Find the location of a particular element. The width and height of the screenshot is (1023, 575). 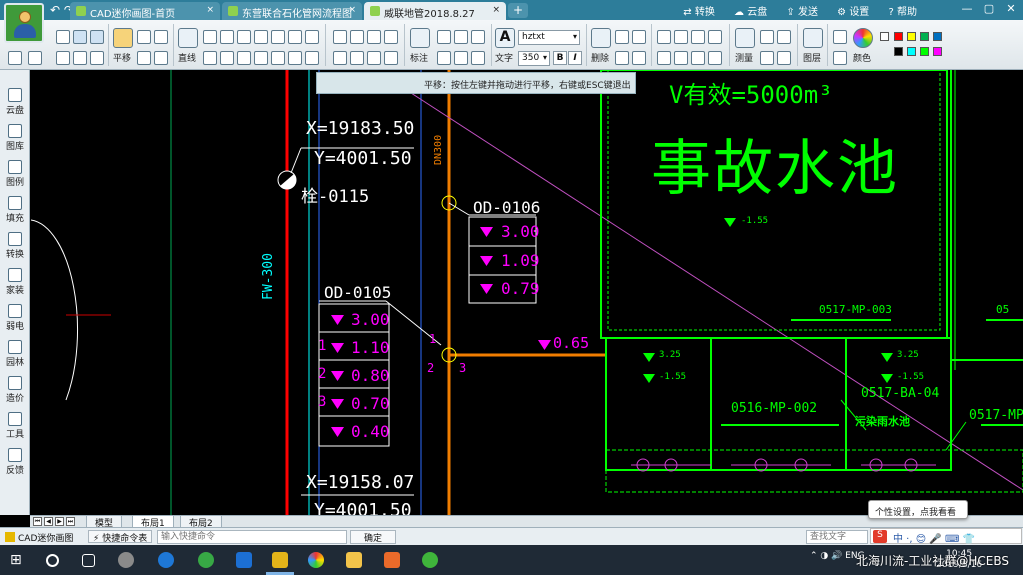

ie-icon is located at coordinates (166, 560).